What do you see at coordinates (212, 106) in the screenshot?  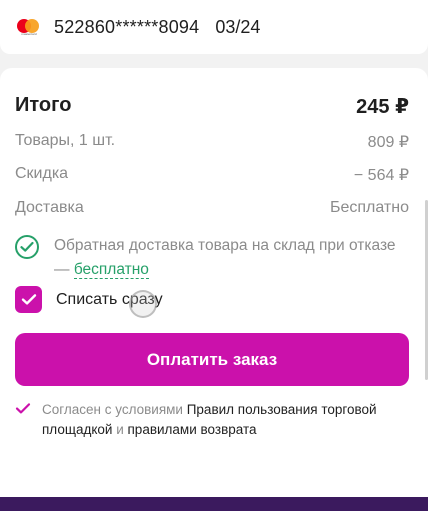 I see `total-row: Итого 245 ₽` at bounding box center [212, 106].